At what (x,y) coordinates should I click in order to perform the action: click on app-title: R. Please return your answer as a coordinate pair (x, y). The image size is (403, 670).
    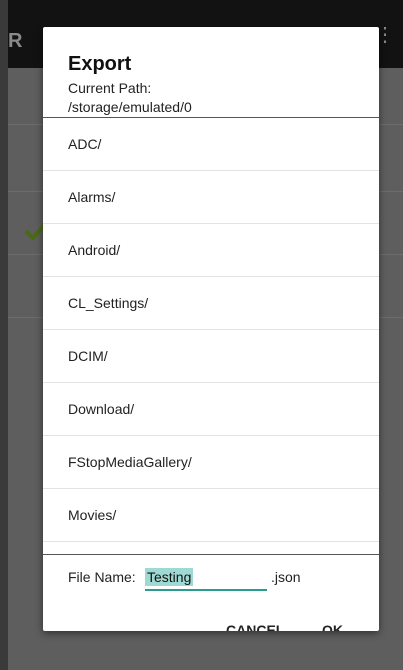
    Looking at the image, I should click on (15, 41).